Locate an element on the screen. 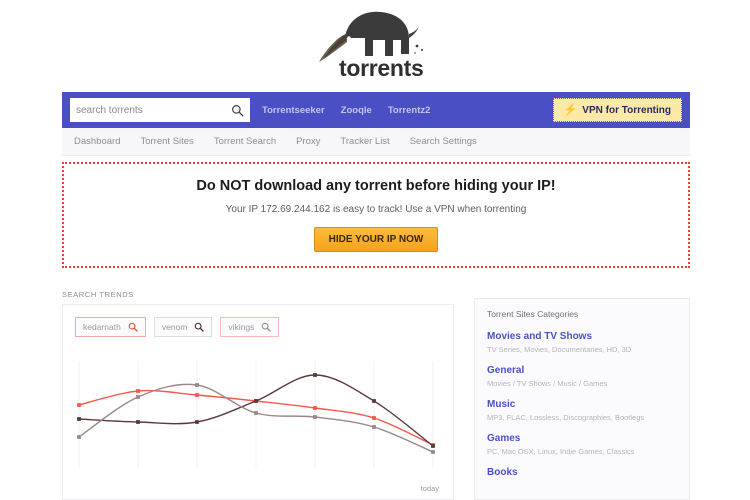 The width and height of the screenshot is (750, 500). trend-chip-kedarnath: kedarnath is located at coordinates (110, 327).